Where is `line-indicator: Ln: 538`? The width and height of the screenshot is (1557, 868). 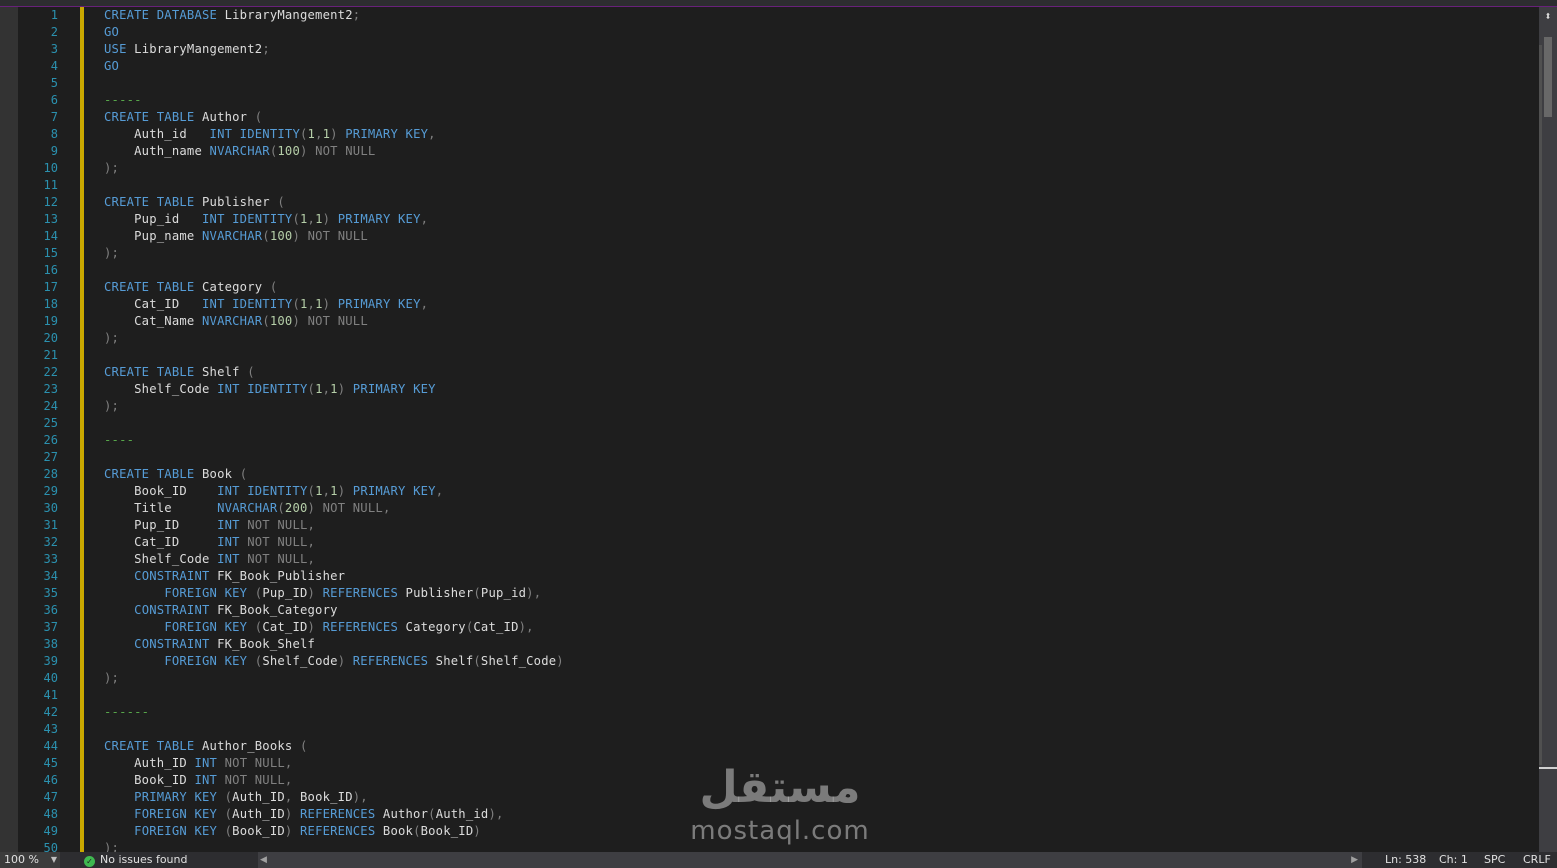 line-indicator: Ln: 538 is located at coordinates (1405, 860).